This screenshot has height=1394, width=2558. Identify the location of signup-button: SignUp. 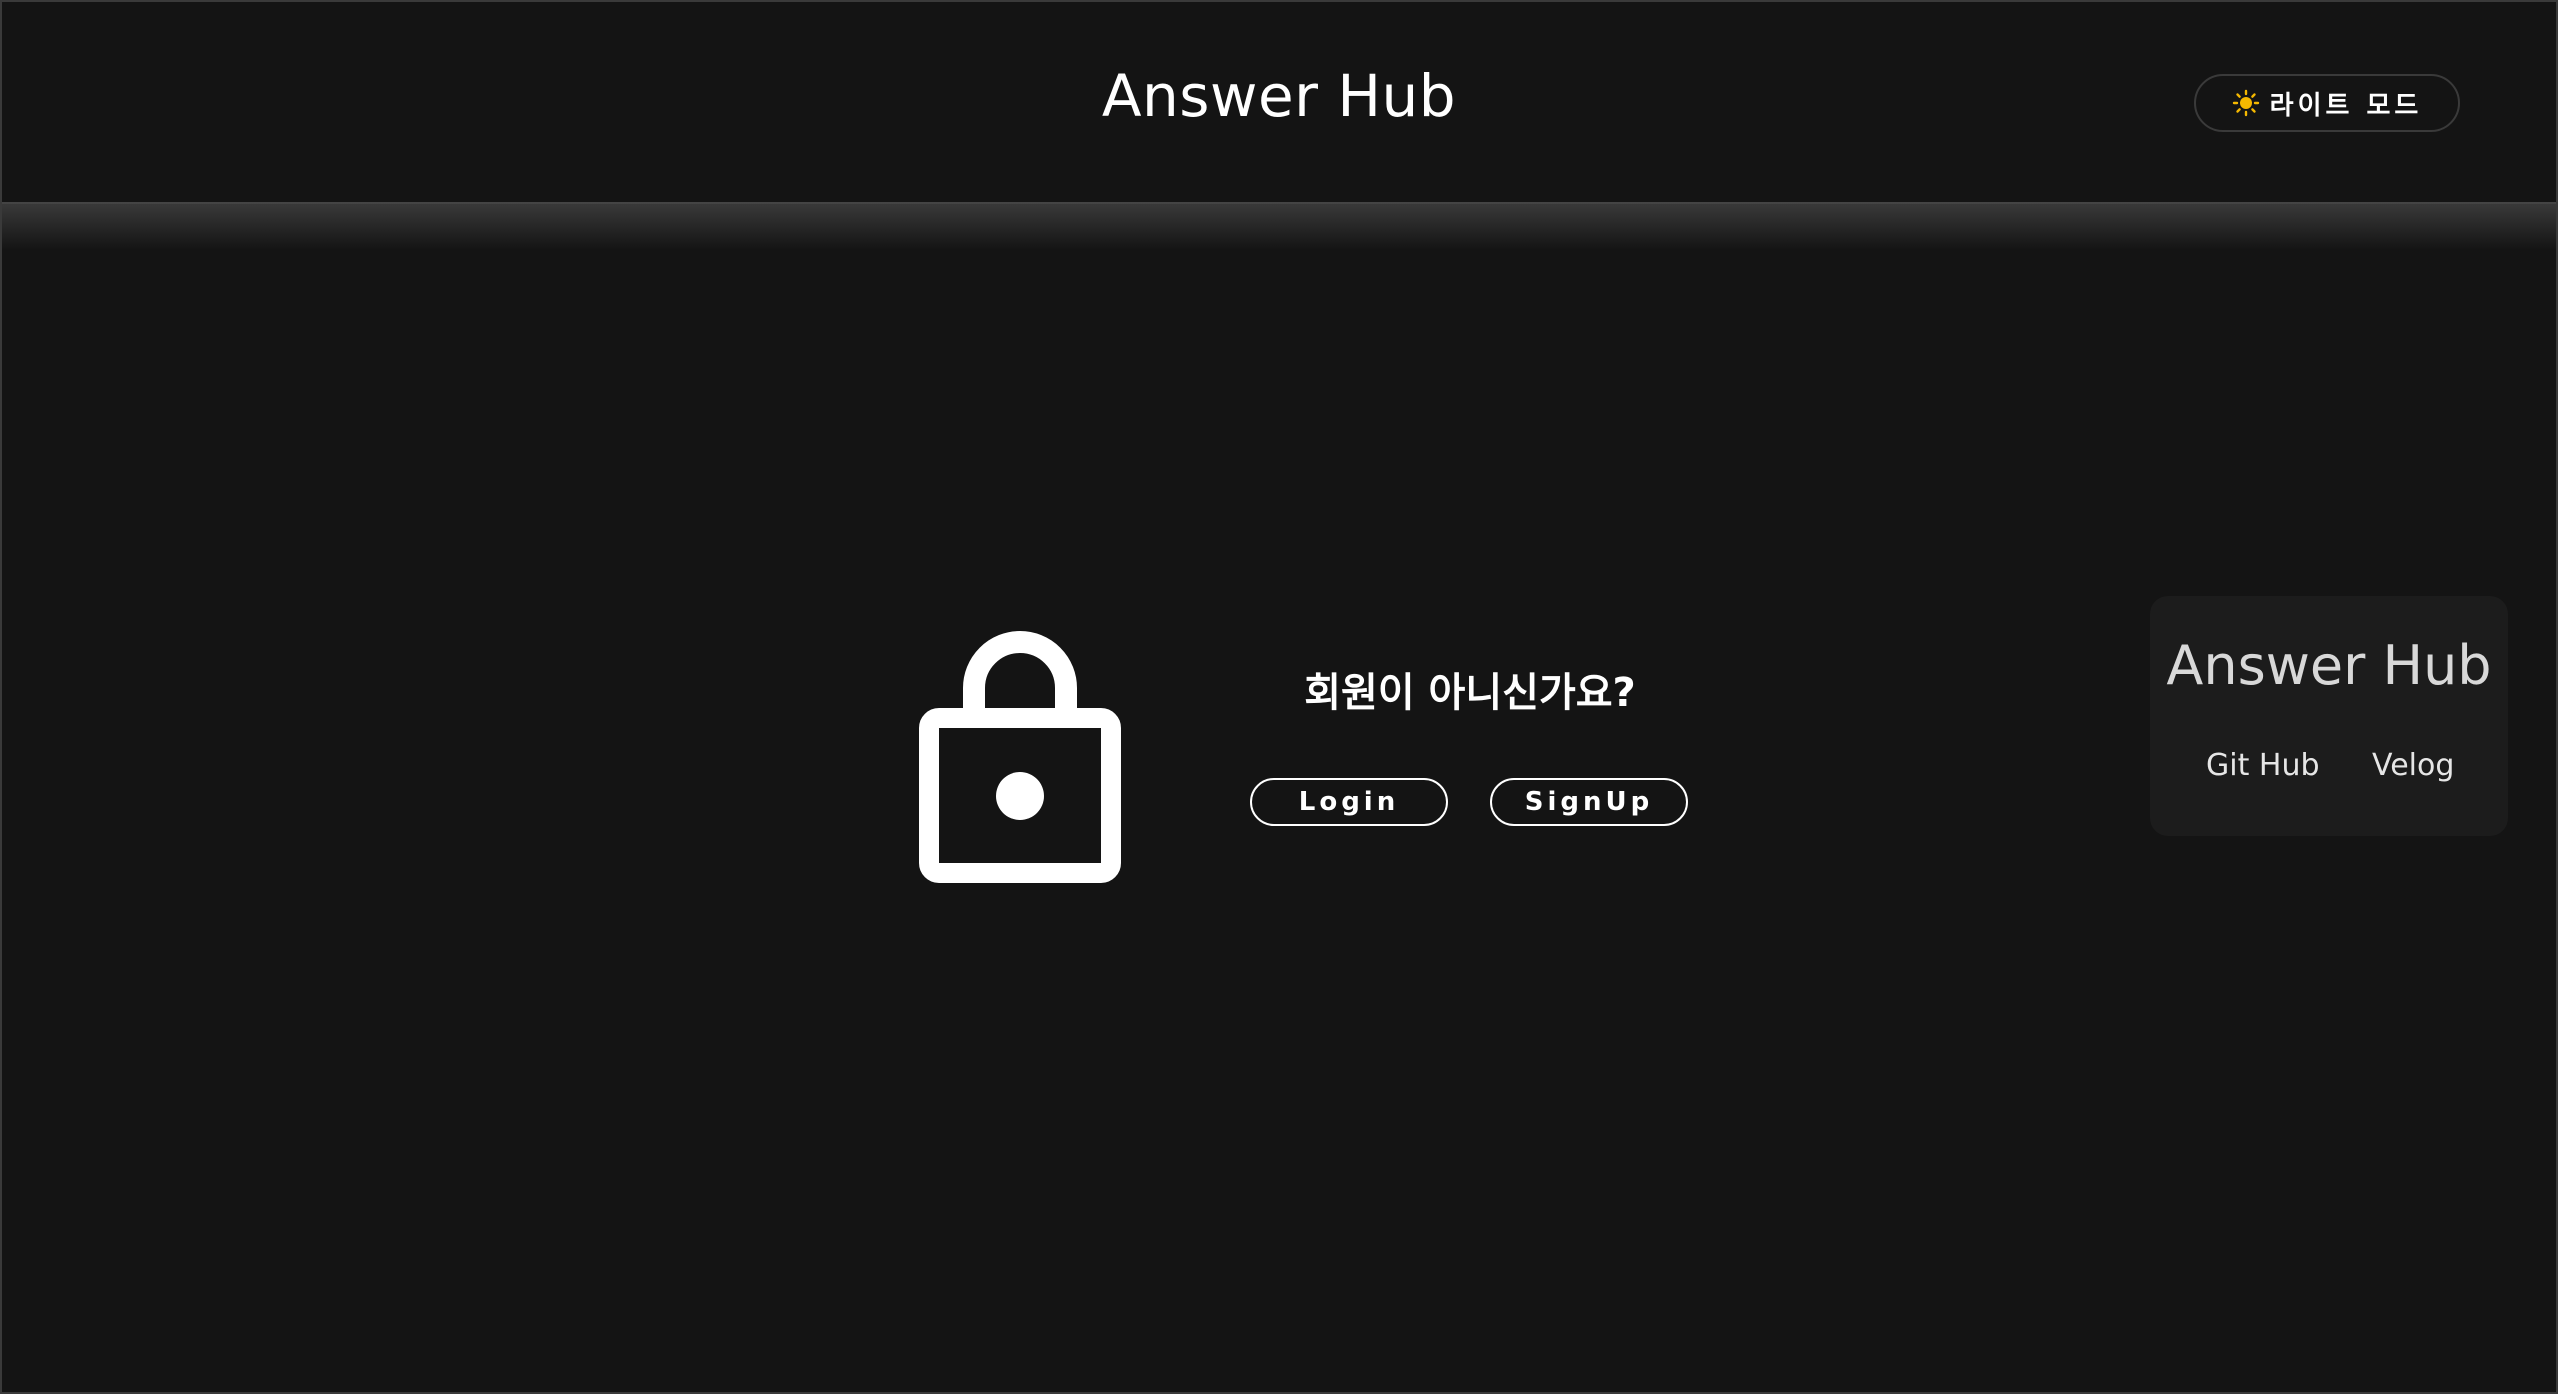
(1589, 802).